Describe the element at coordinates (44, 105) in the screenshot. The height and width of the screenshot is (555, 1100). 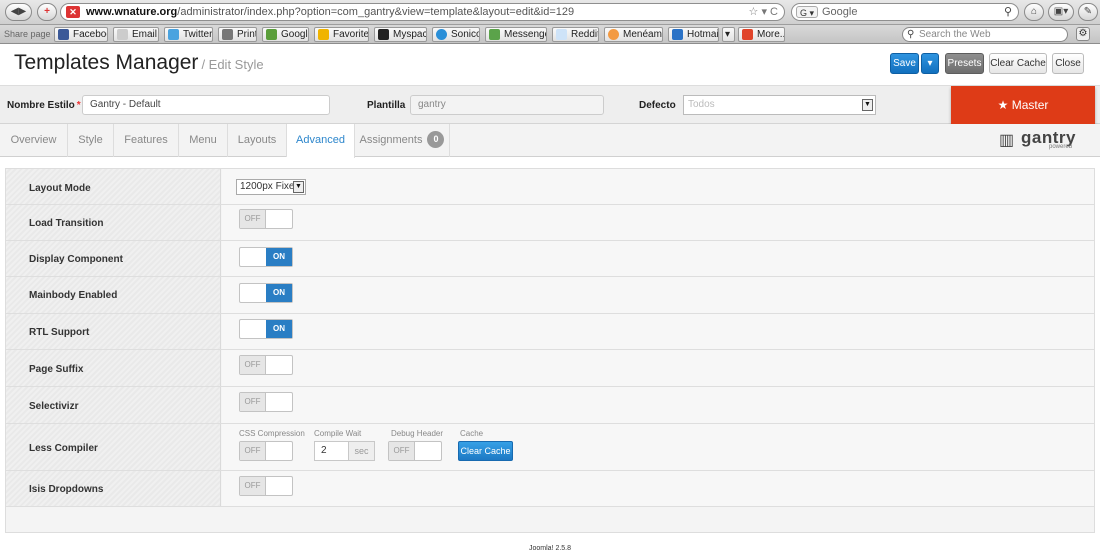
I see `style-name-label: Nombre Estilo *` at that location.